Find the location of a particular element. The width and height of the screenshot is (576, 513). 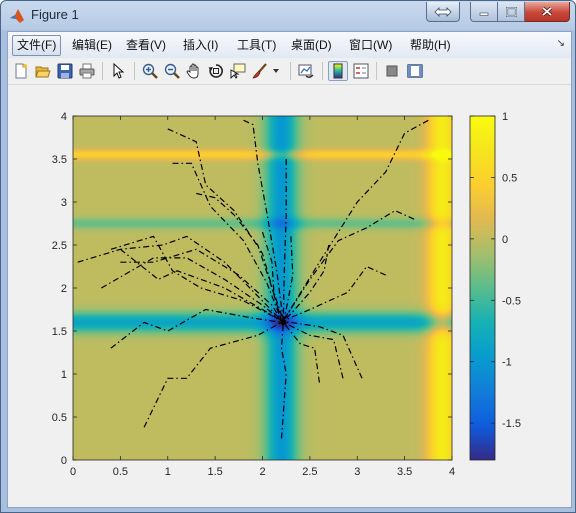

menu-edit: 编辑(E) is located at coordinates (92, 45).